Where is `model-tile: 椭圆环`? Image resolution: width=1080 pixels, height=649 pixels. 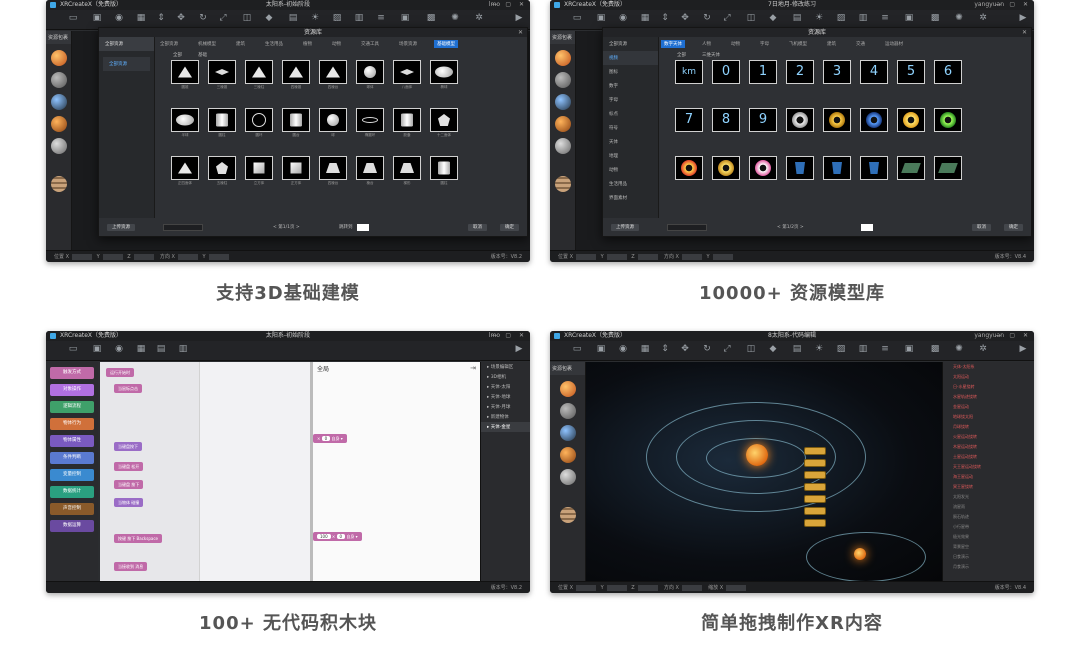
model-tile: 椭圆环 is located at coordinates (370, 123).